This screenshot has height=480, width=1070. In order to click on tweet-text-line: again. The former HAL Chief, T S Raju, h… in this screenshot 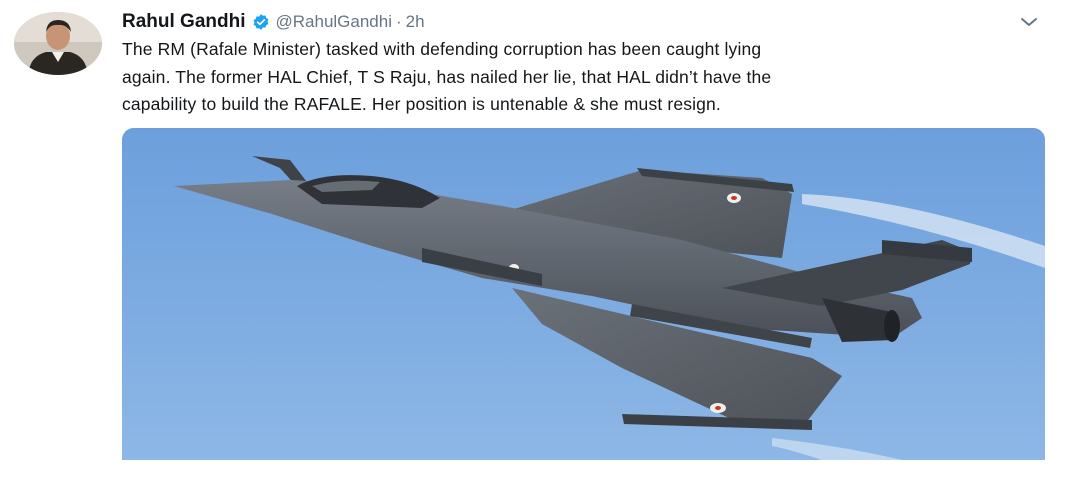, I will do `click(447, 76)`.